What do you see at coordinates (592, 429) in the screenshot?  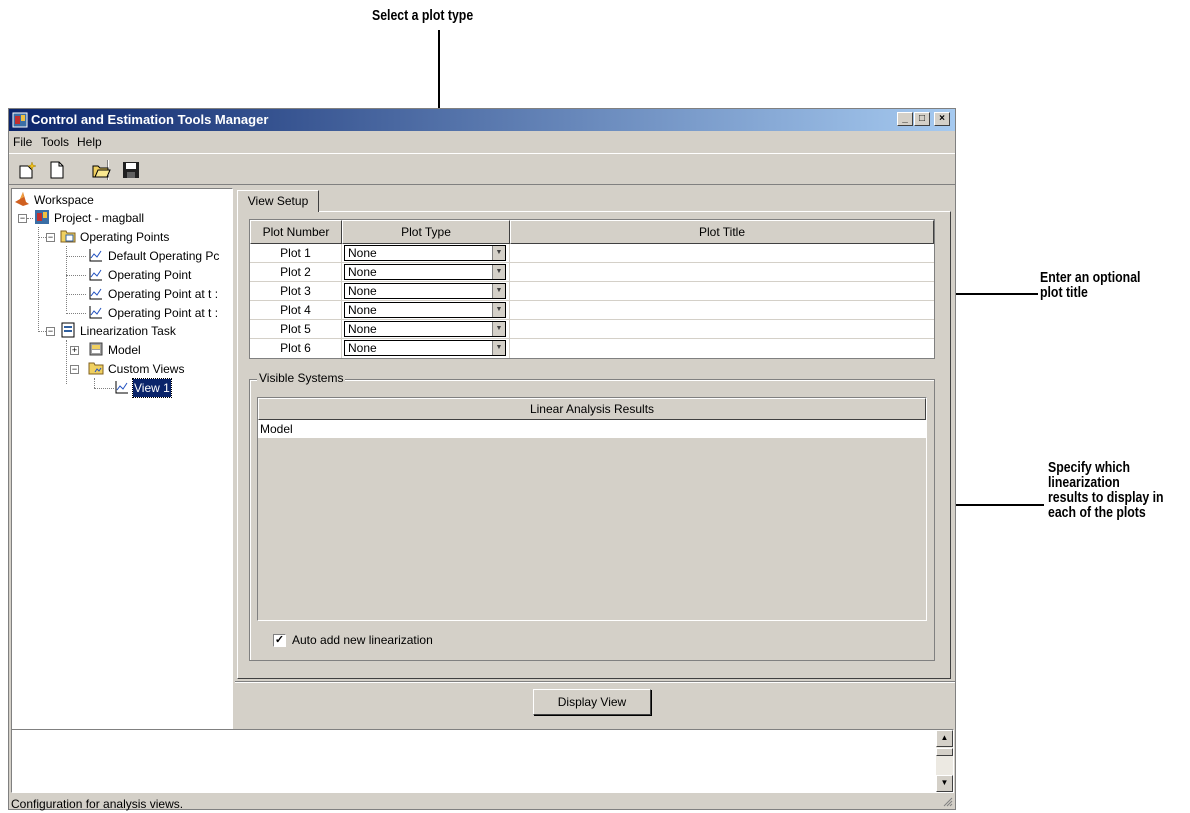 I see `table-row: Model` at bounding box center [592, 429].